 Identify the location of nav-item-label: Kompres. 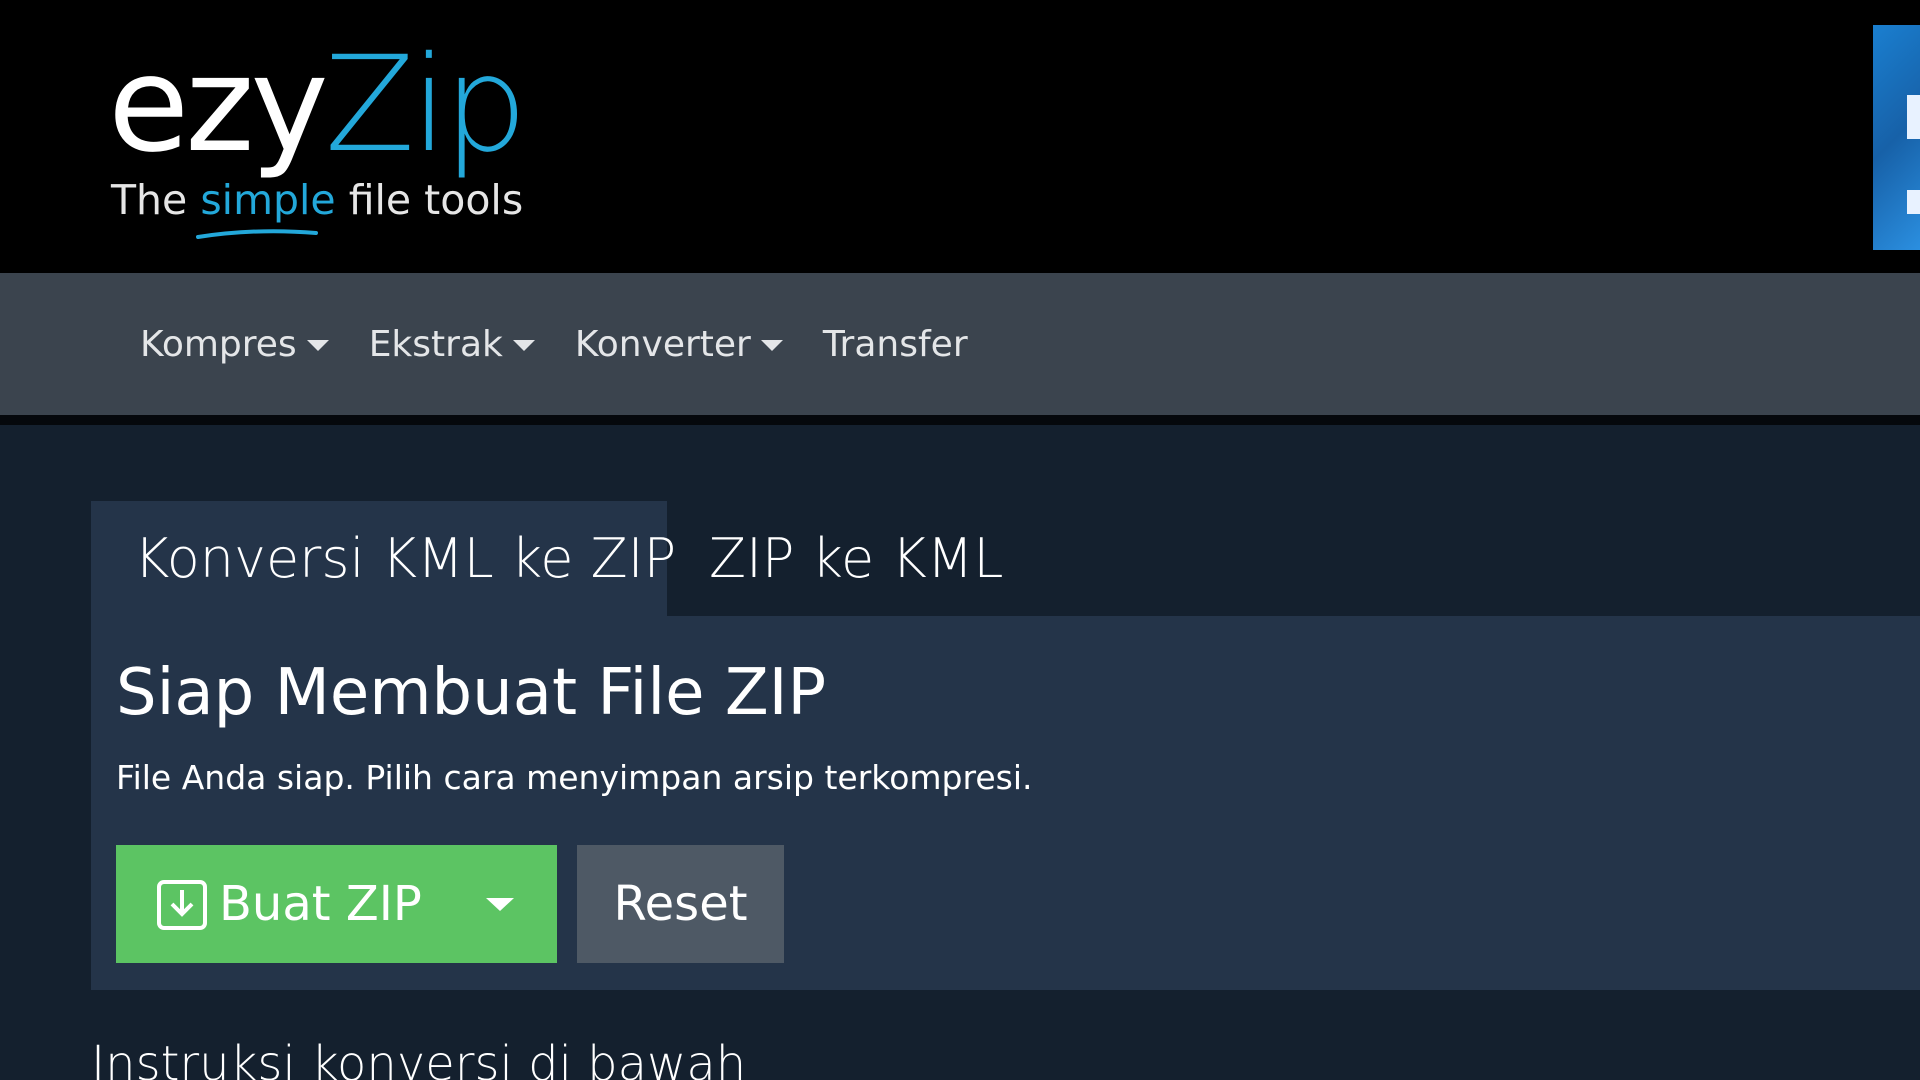
(218, 344).